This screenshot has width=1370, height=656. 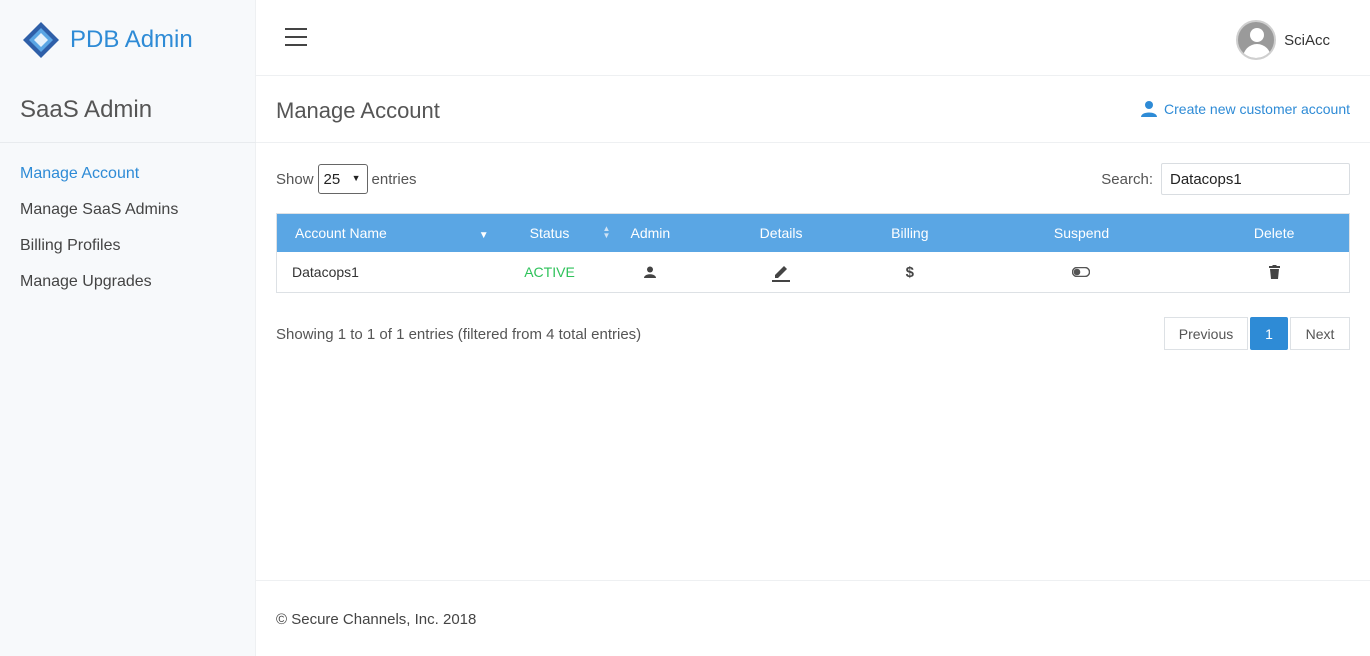 What do you see at coordinates (295, 179) in the screenshot?
I see `show-label: Show` at bounding box center [295, 179].